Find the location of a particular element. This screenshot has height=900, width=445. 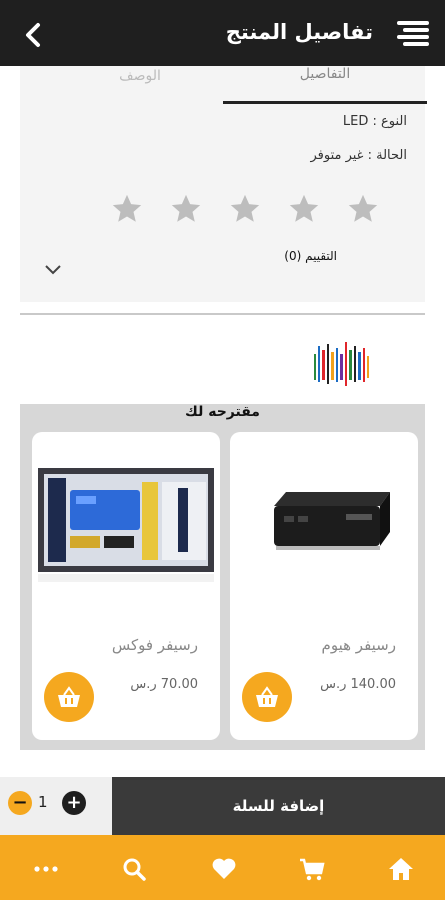

brand-logo is located at coordinates (341, 364).